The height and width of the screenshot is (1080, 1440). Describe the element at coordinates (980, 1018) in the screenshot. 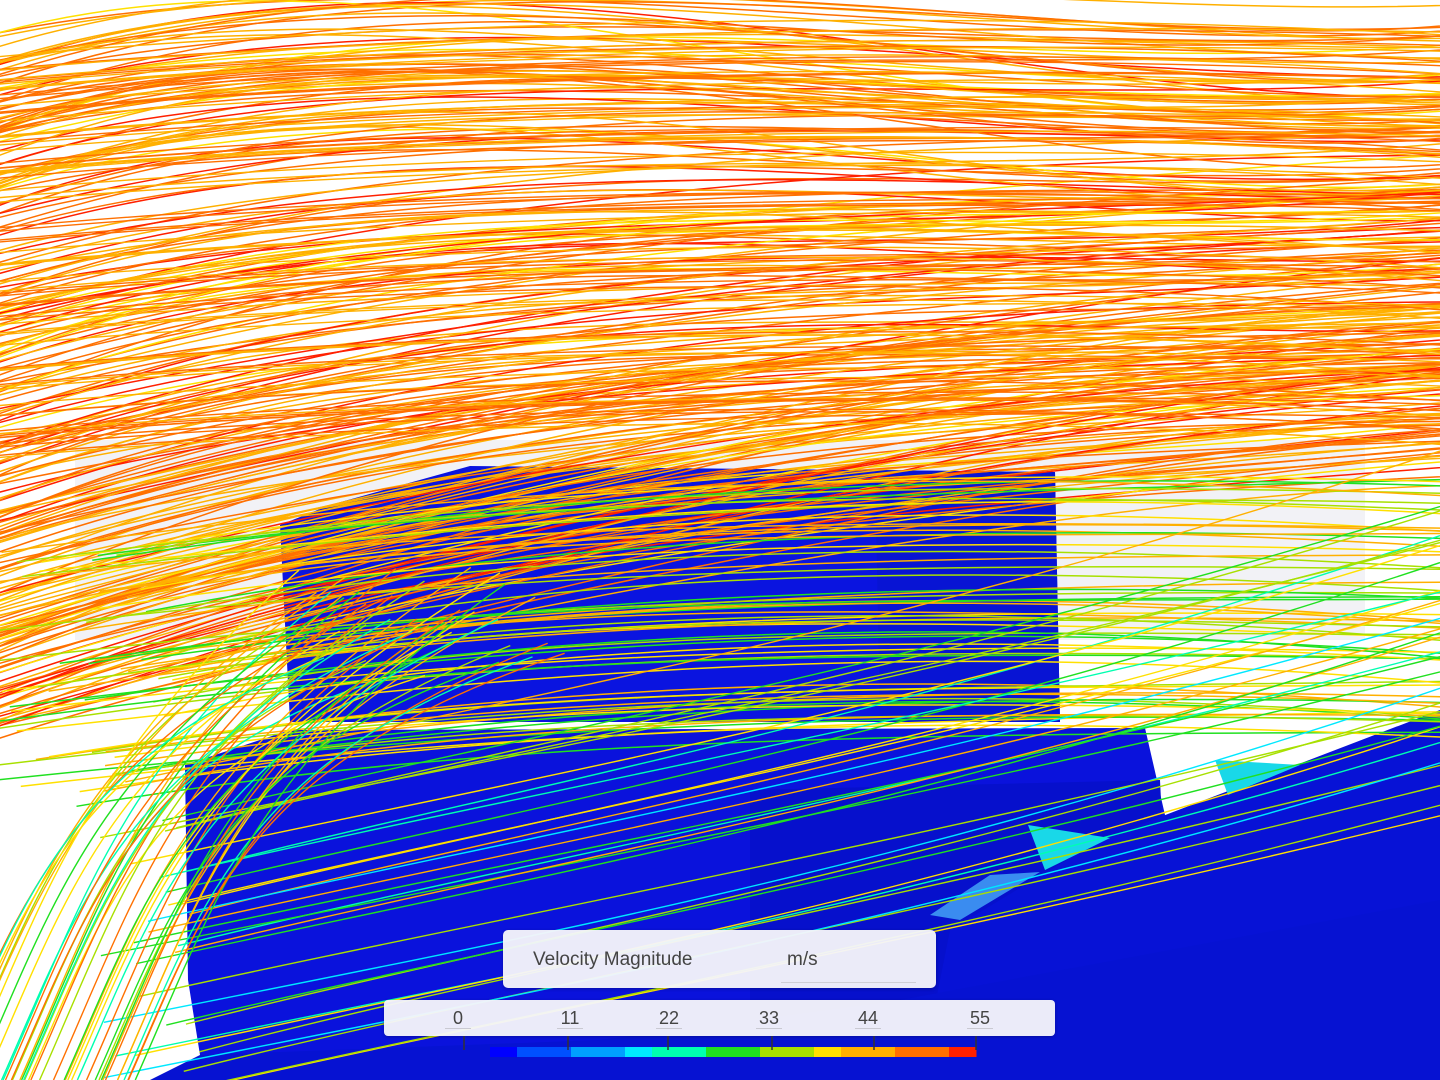

I see `legend-tick-label: 55` at that location.